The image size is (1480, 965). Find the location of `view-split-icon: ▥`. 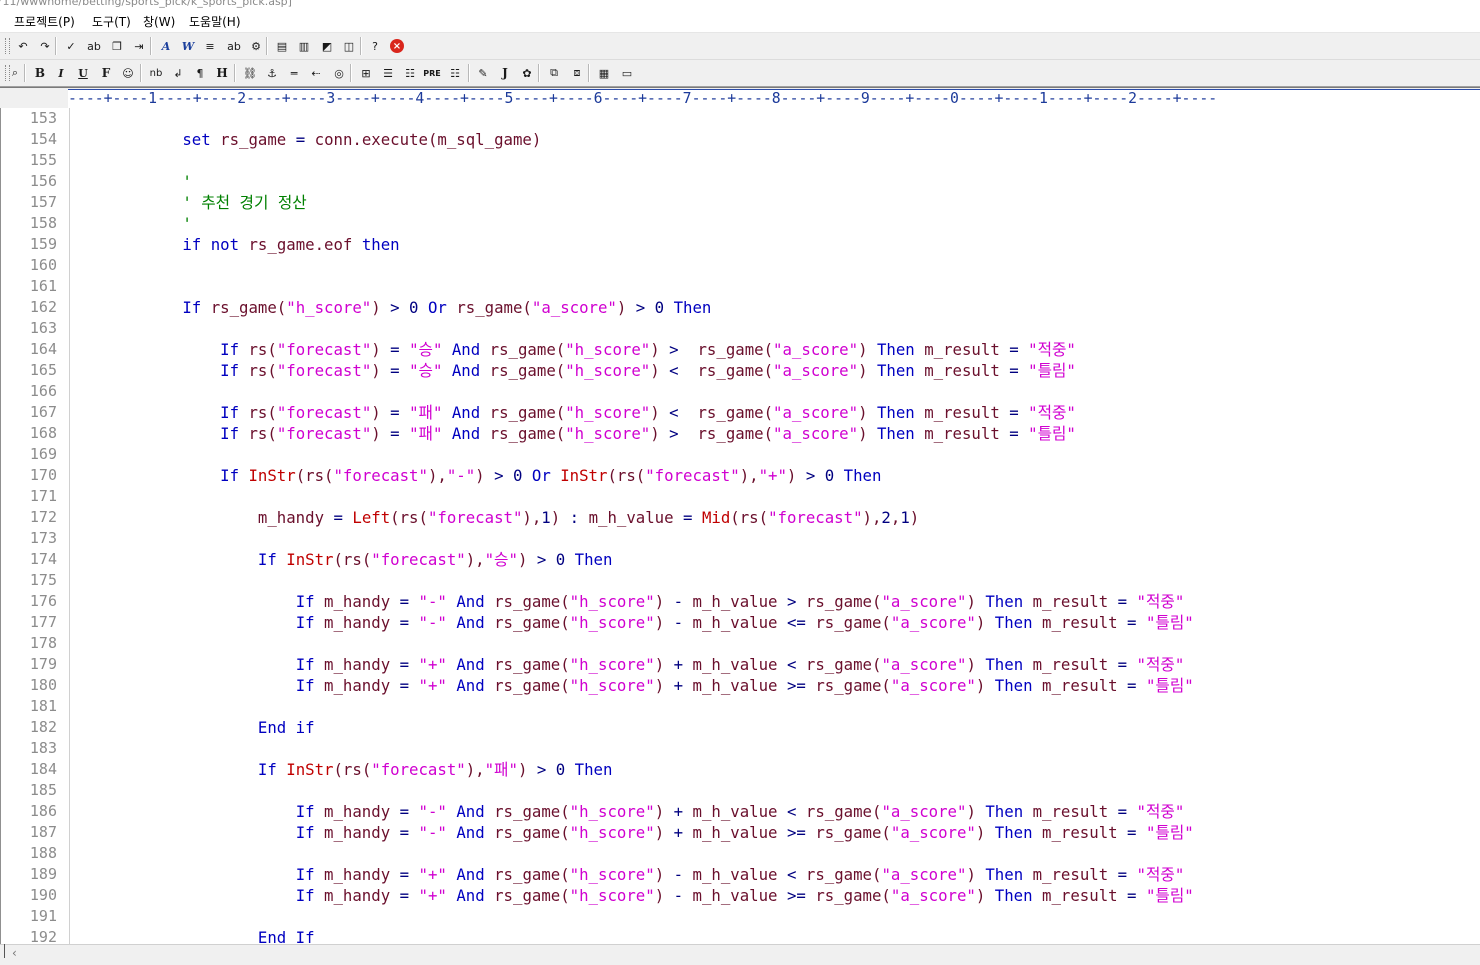

view-split-icon: ▥ is located at coordinates (304, 46).